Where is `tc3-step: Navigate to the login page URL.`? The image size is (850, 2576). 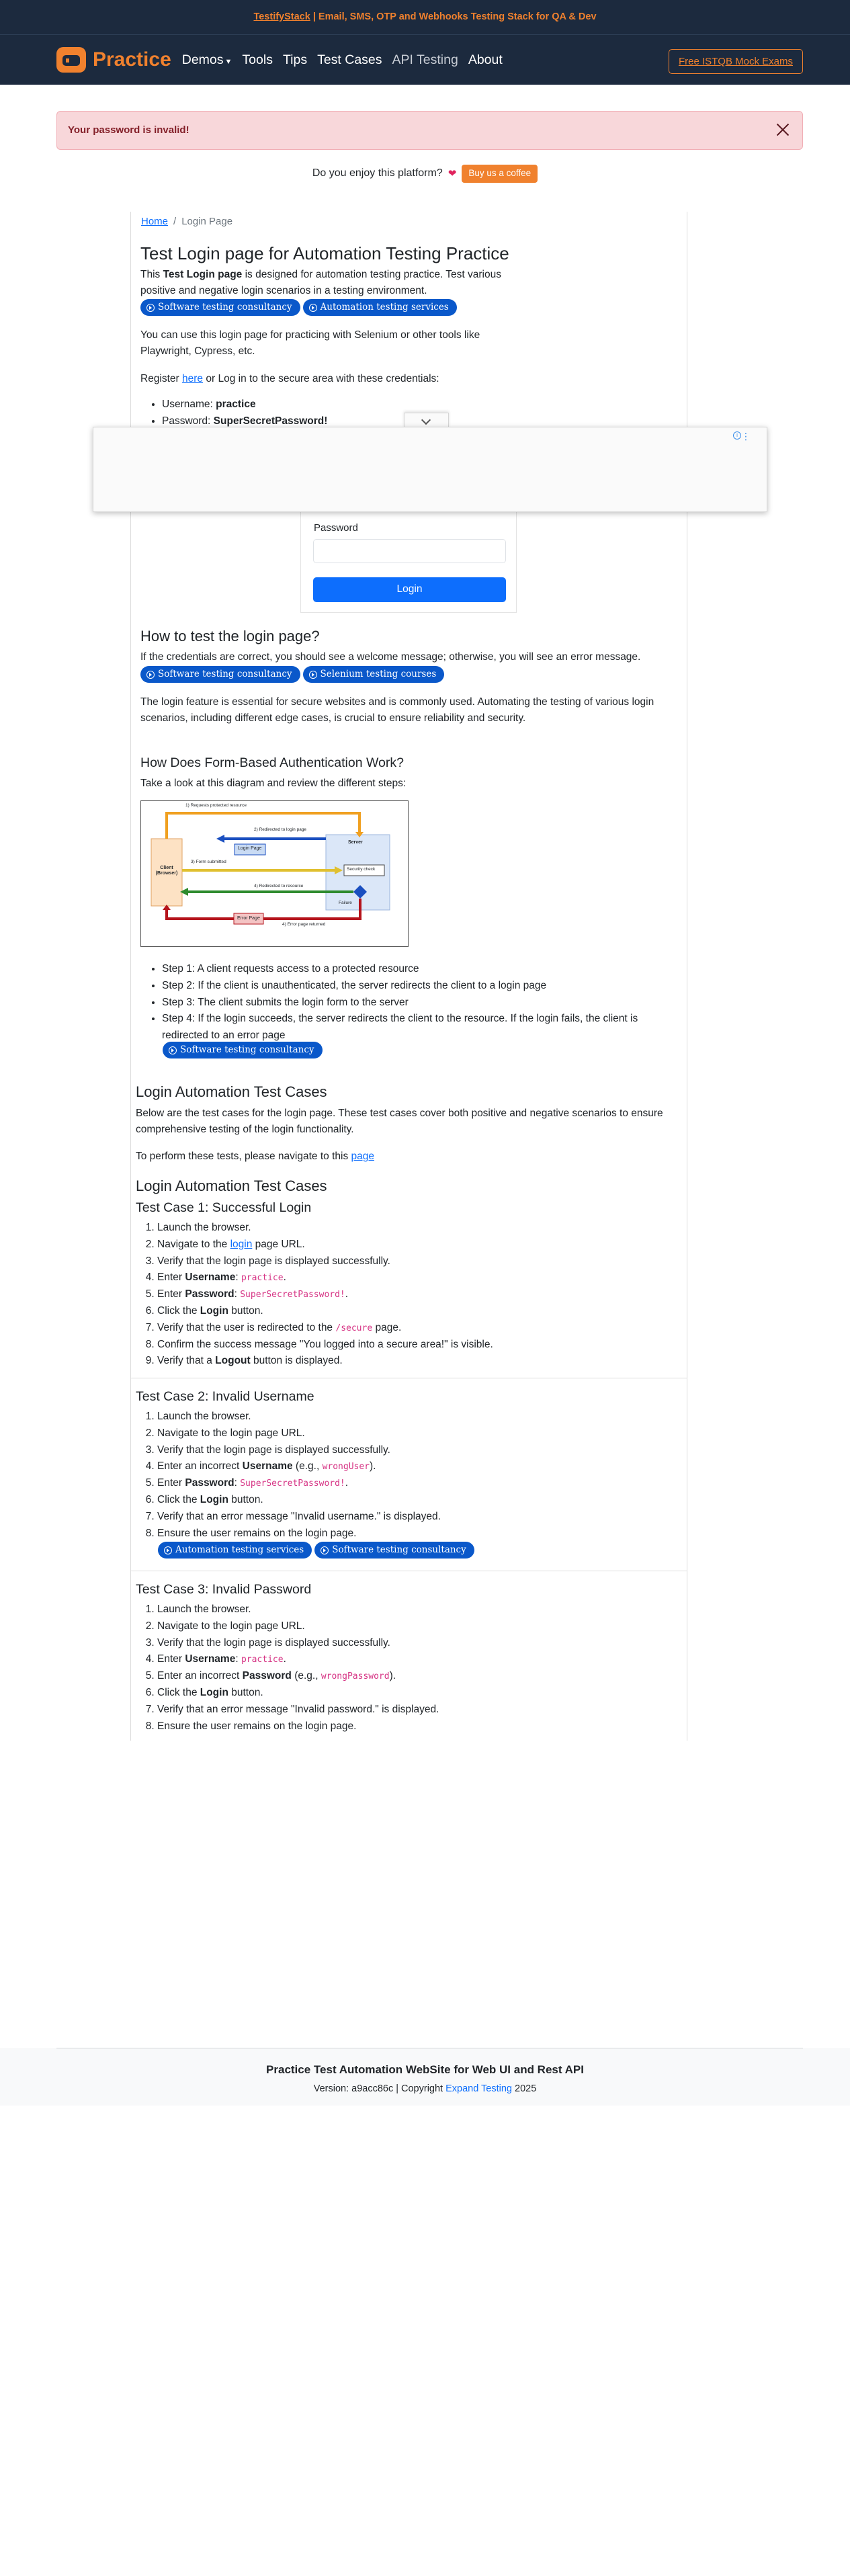
tc3-step: Navigate to the login page URL. is located at coordinates (409, 1626).